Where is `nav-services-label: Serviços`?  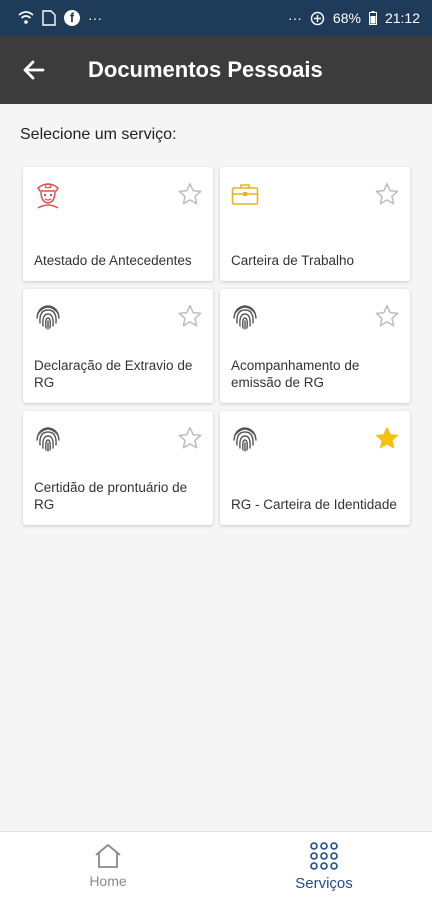 nav-services-label: Serviços is located at coordinates (324, 883).